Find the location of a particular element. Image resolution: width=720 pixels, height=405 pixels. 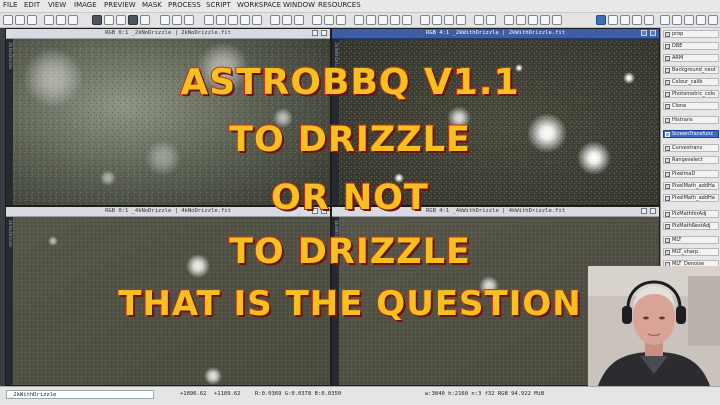

open-file-icon is located at coordinates (20, 20).